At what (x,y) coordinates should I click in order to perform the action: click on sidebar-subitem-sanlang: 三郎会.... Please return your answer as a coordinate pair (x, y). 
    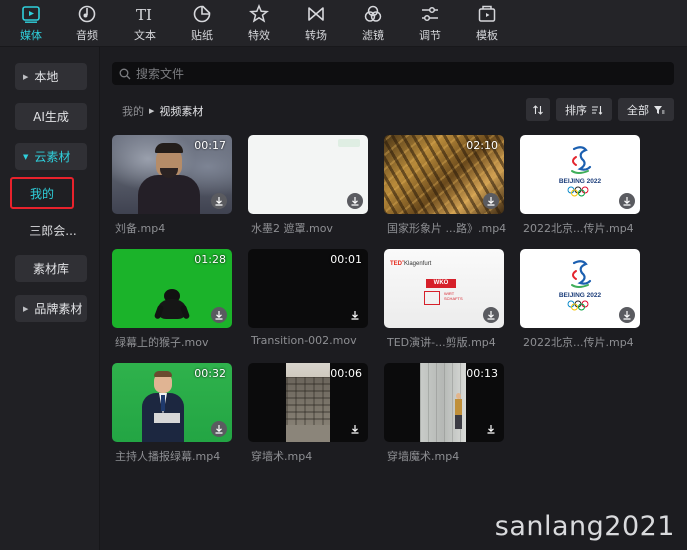
    Looking at the image, I should click on (53, 230).